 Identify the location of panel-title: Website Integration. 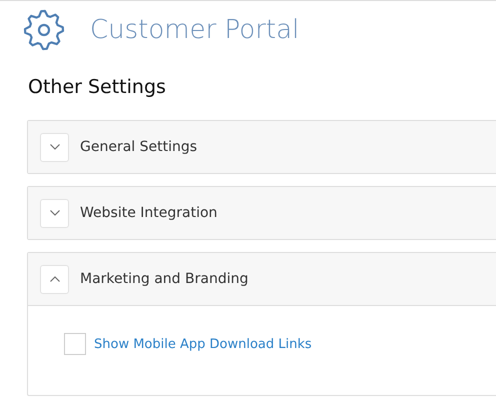
(149, 213).